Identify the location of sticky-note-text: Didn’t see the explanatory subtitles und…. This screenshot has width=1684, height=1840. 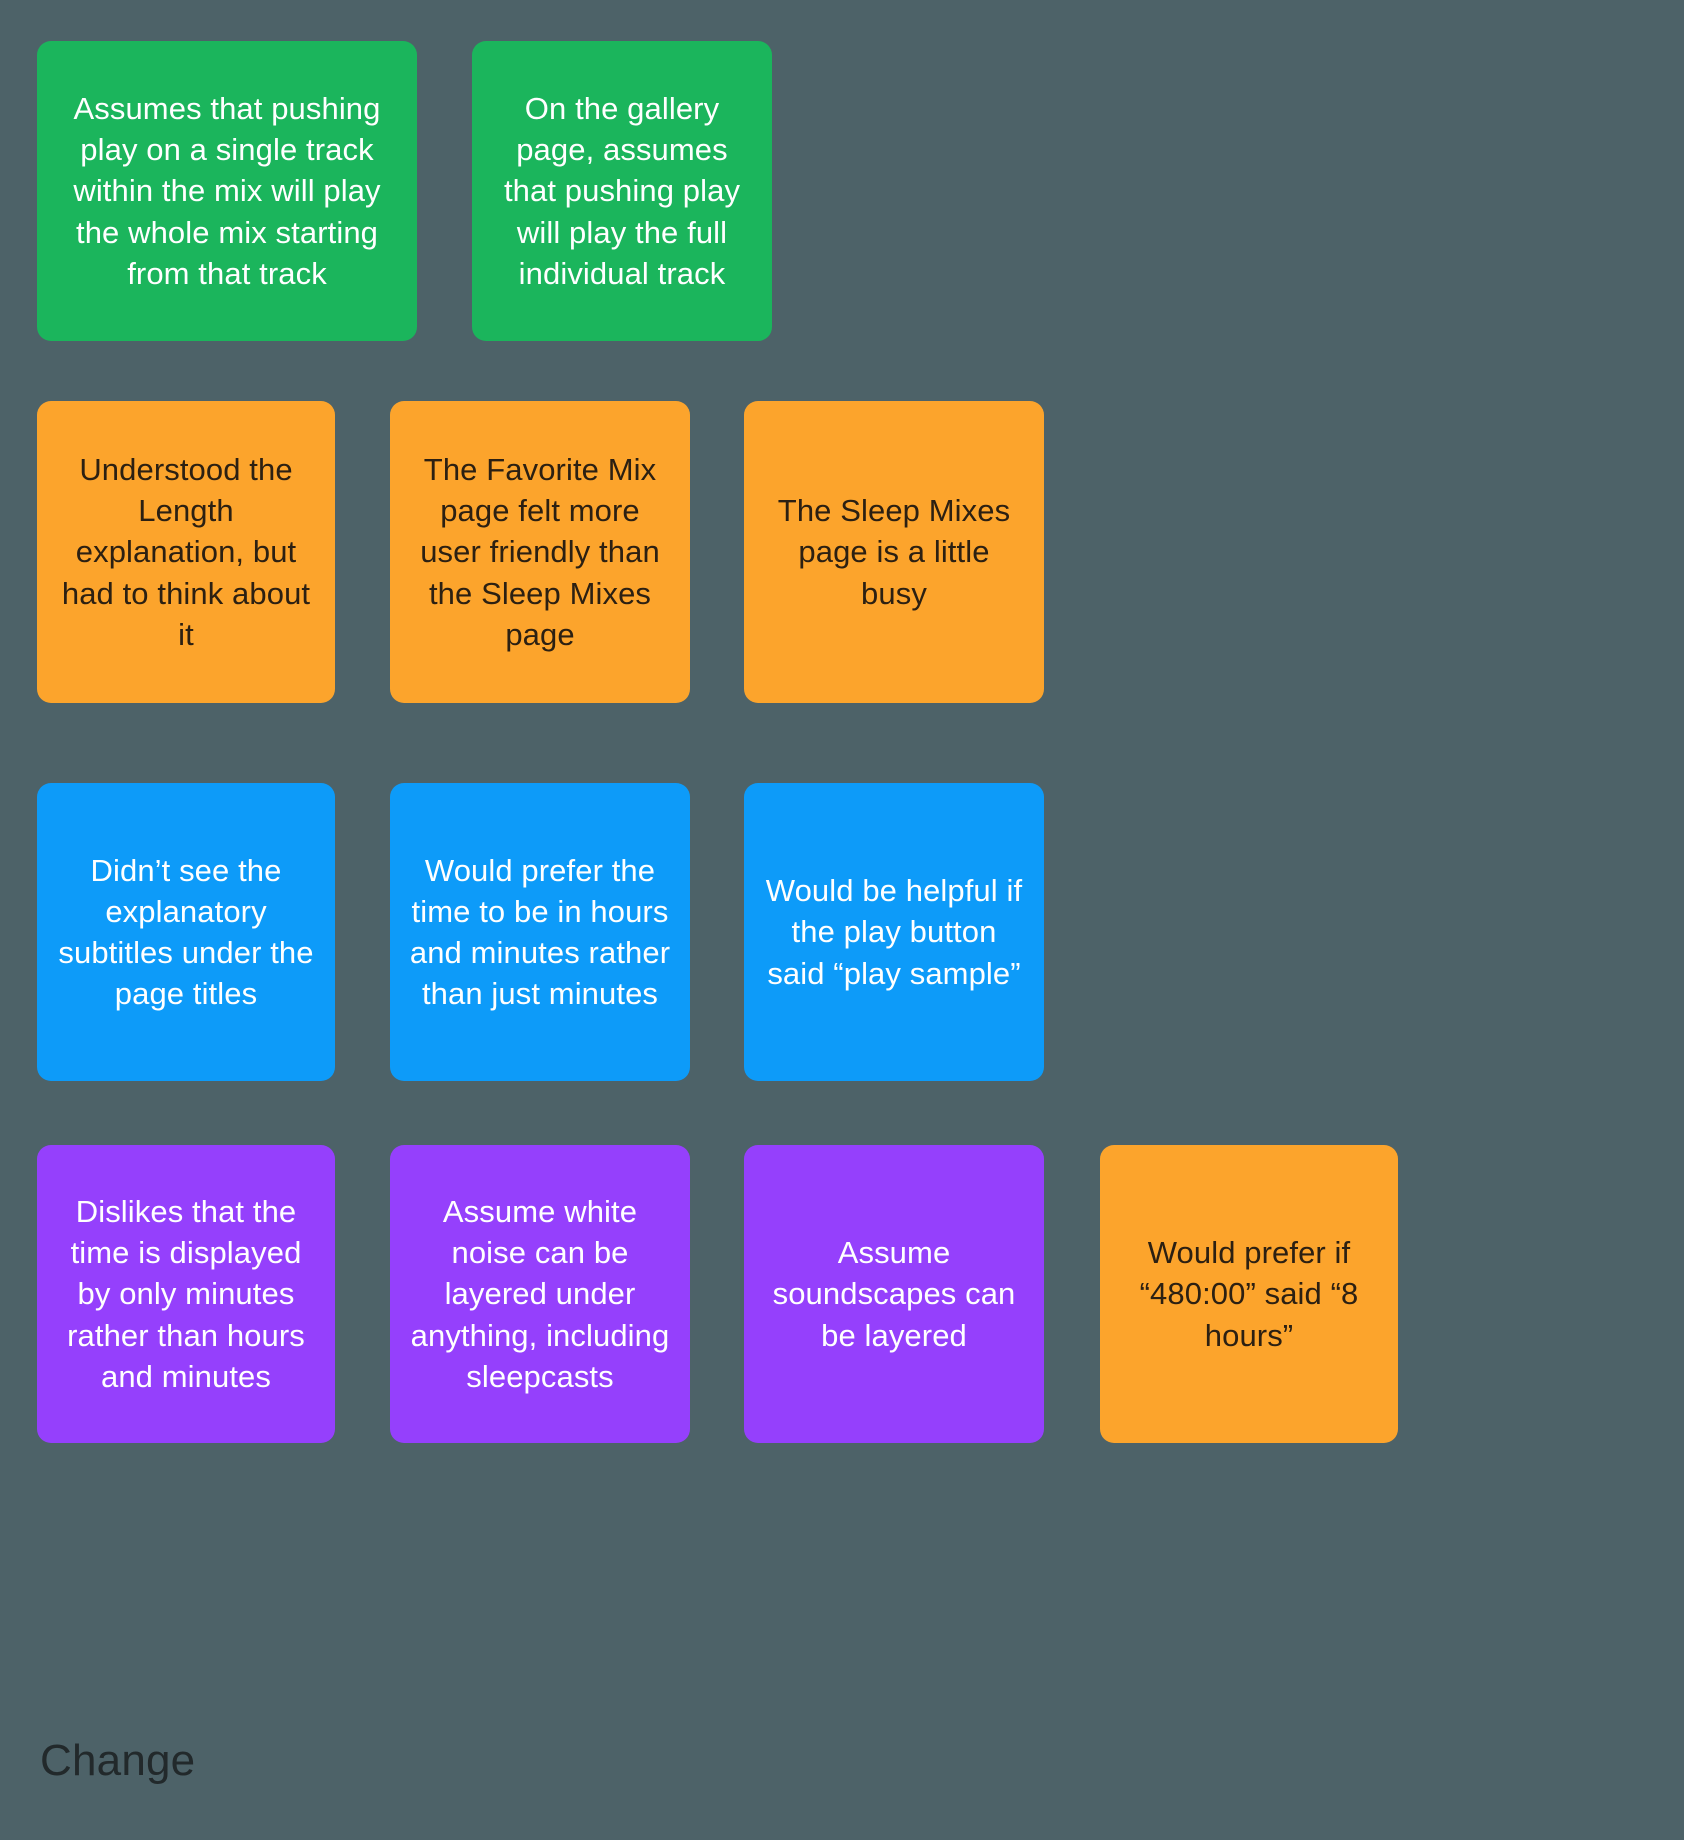
(186, 932).